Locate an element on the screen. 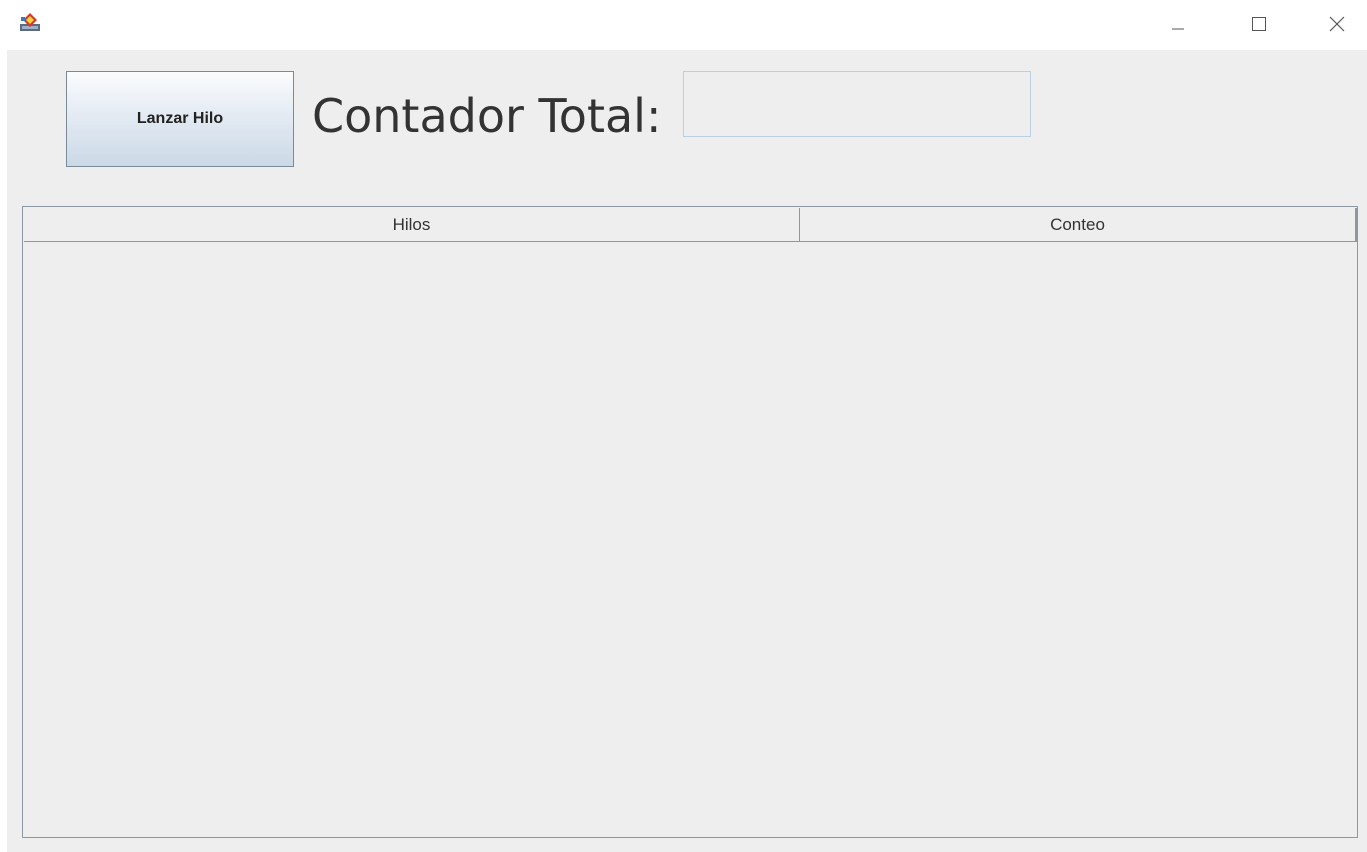  minimize-button is located at coordinates (1178, 24).